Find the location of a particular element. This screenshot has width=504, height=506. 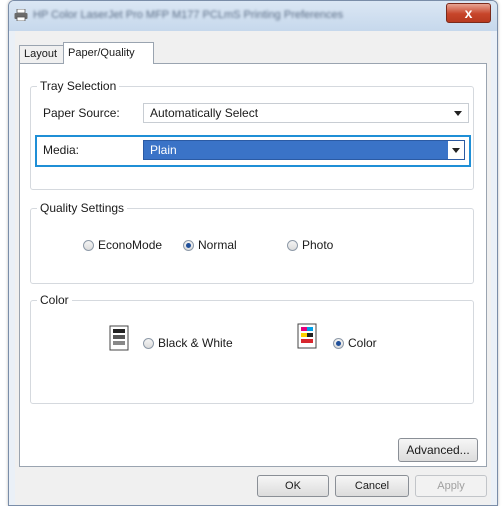

close-button: x is located at coordinates (468, 13).